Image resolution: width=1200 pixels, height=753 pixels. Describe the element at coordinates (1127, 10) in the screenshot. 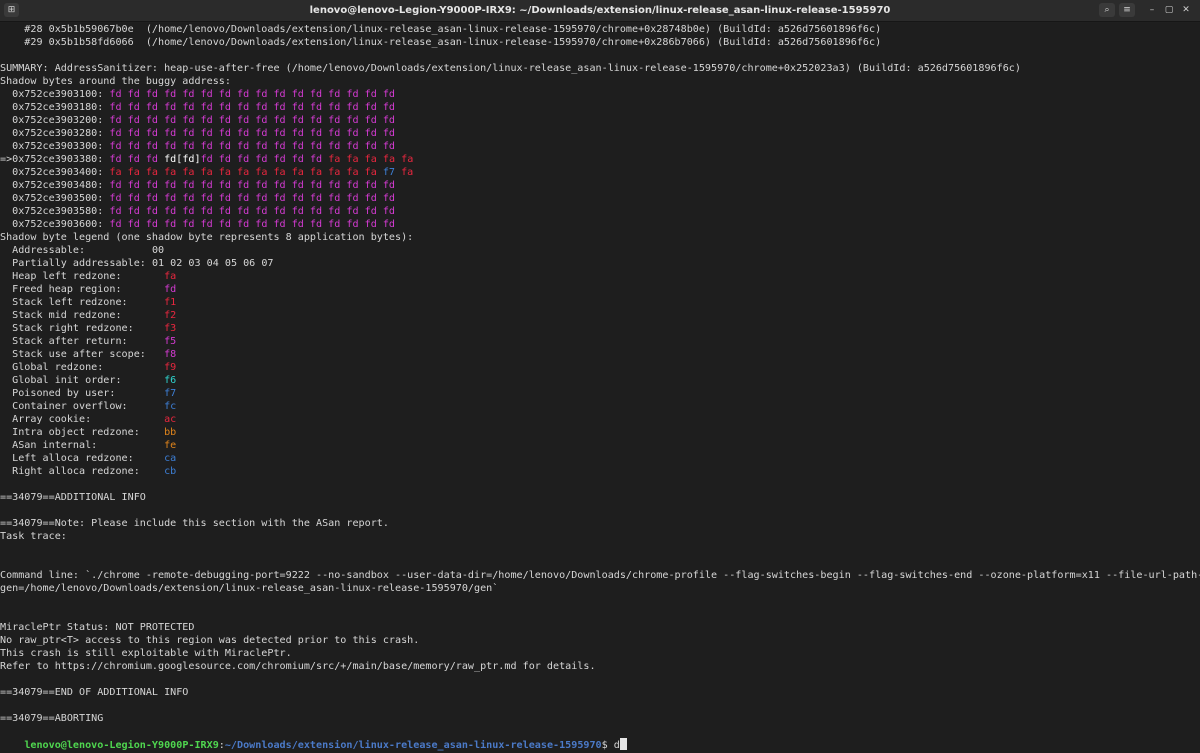

I see `hamburger-menu-icon: ≡` at that location.